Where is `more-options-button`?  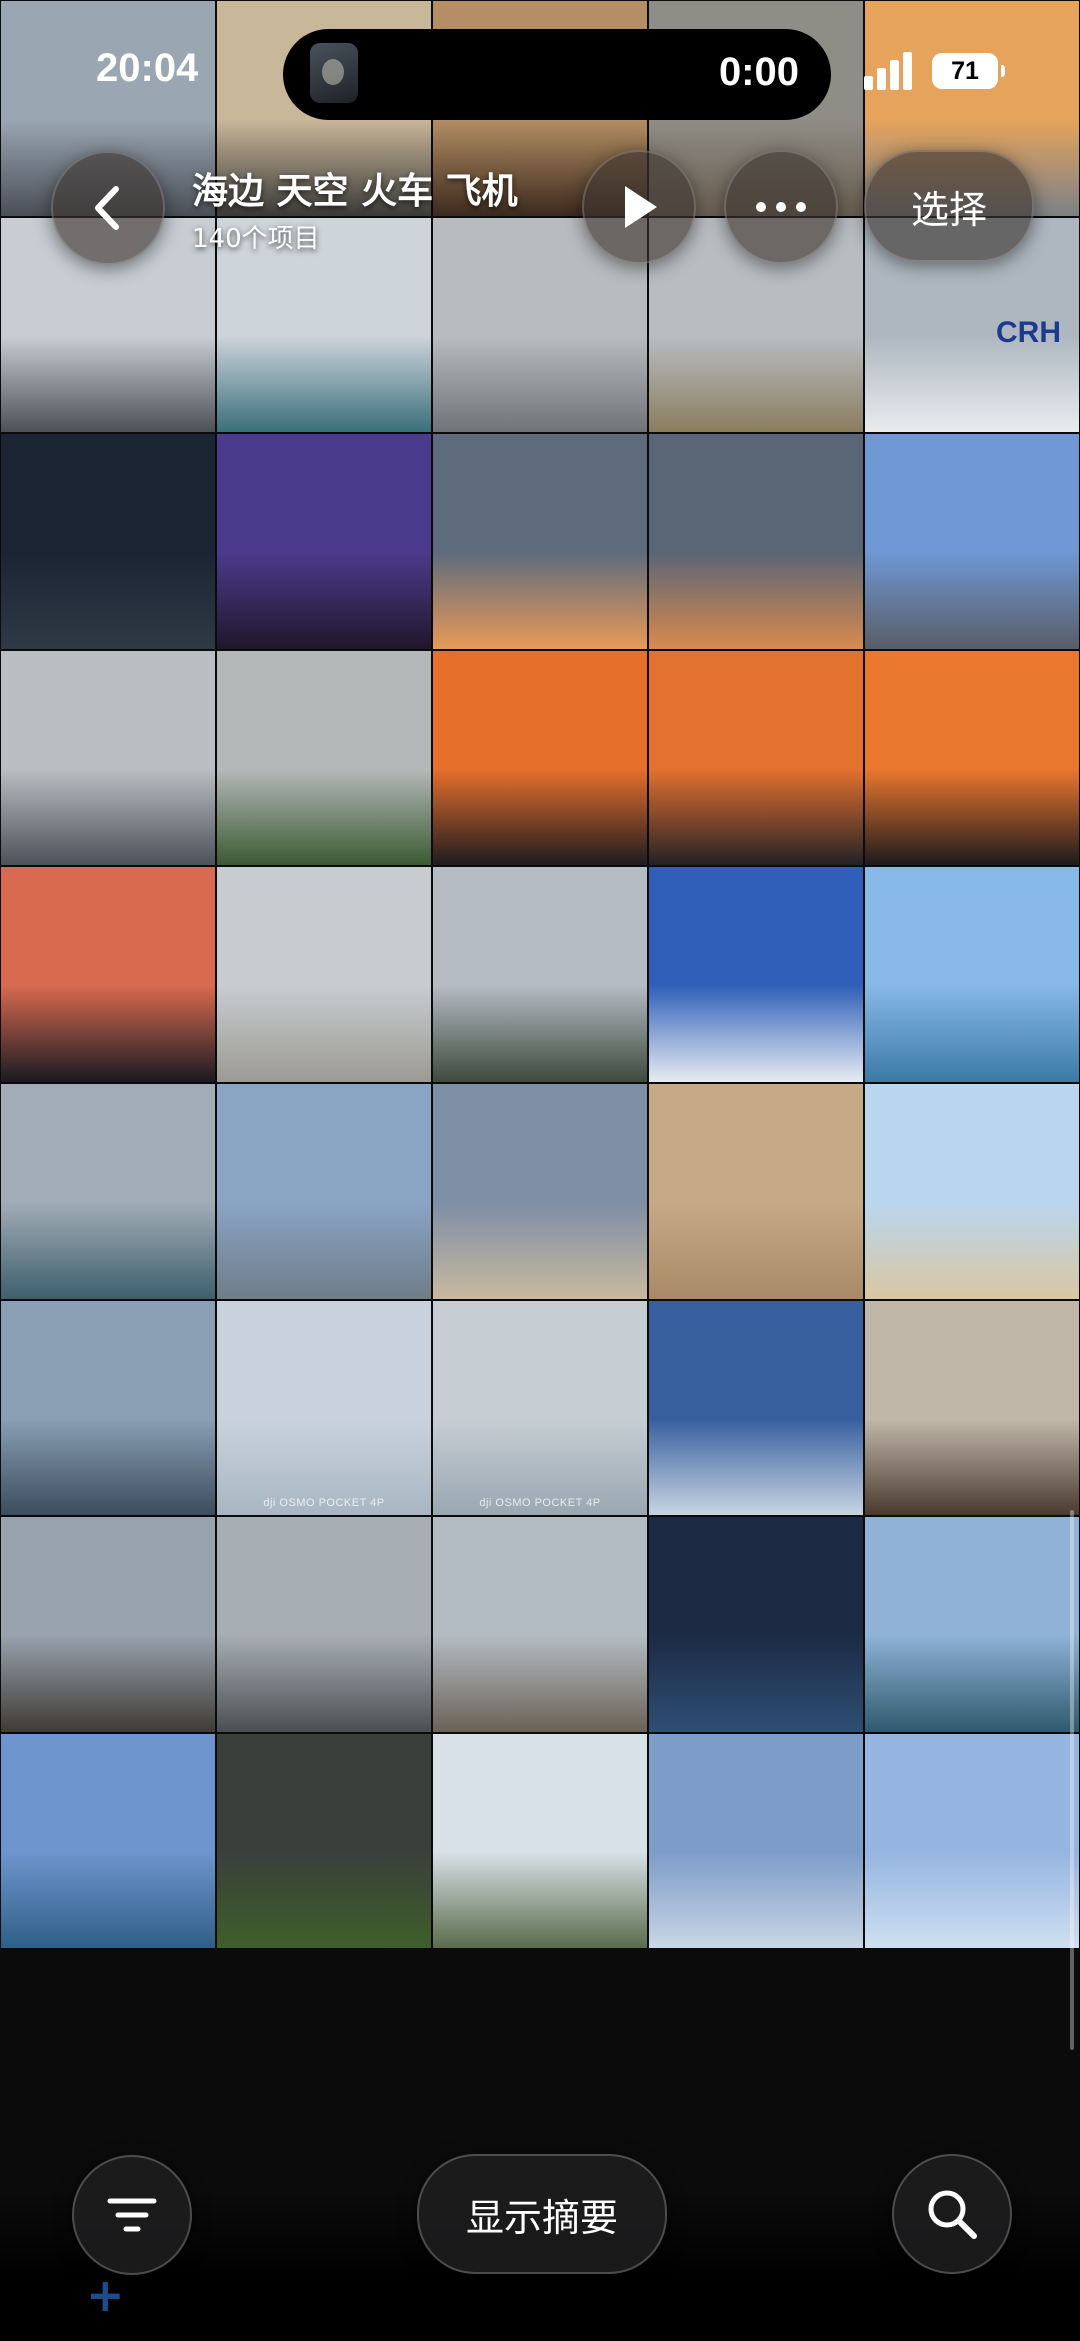
more-options-button is located at coordinates (781, 207).